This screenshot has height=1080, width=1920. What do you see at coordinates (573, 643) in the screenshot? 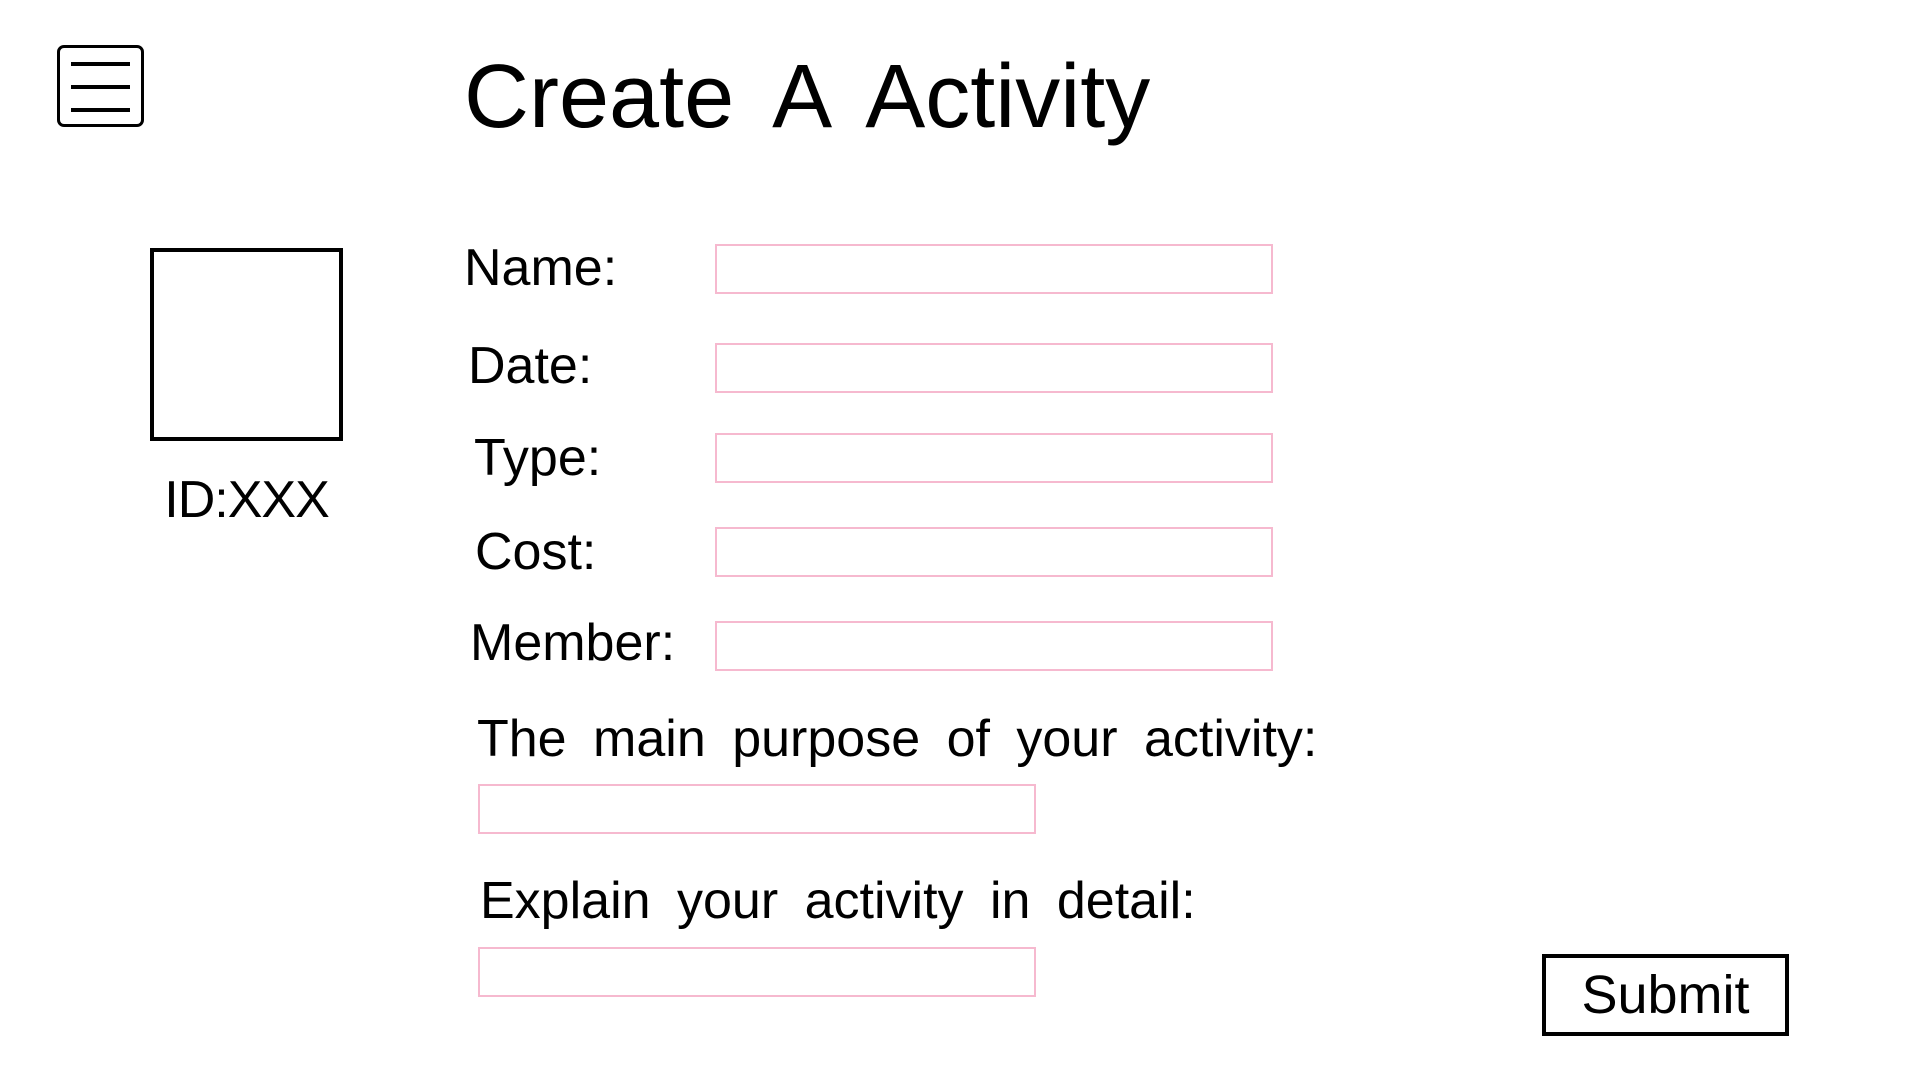
I see `member-label: Member:` at bounding box center [573, 643].